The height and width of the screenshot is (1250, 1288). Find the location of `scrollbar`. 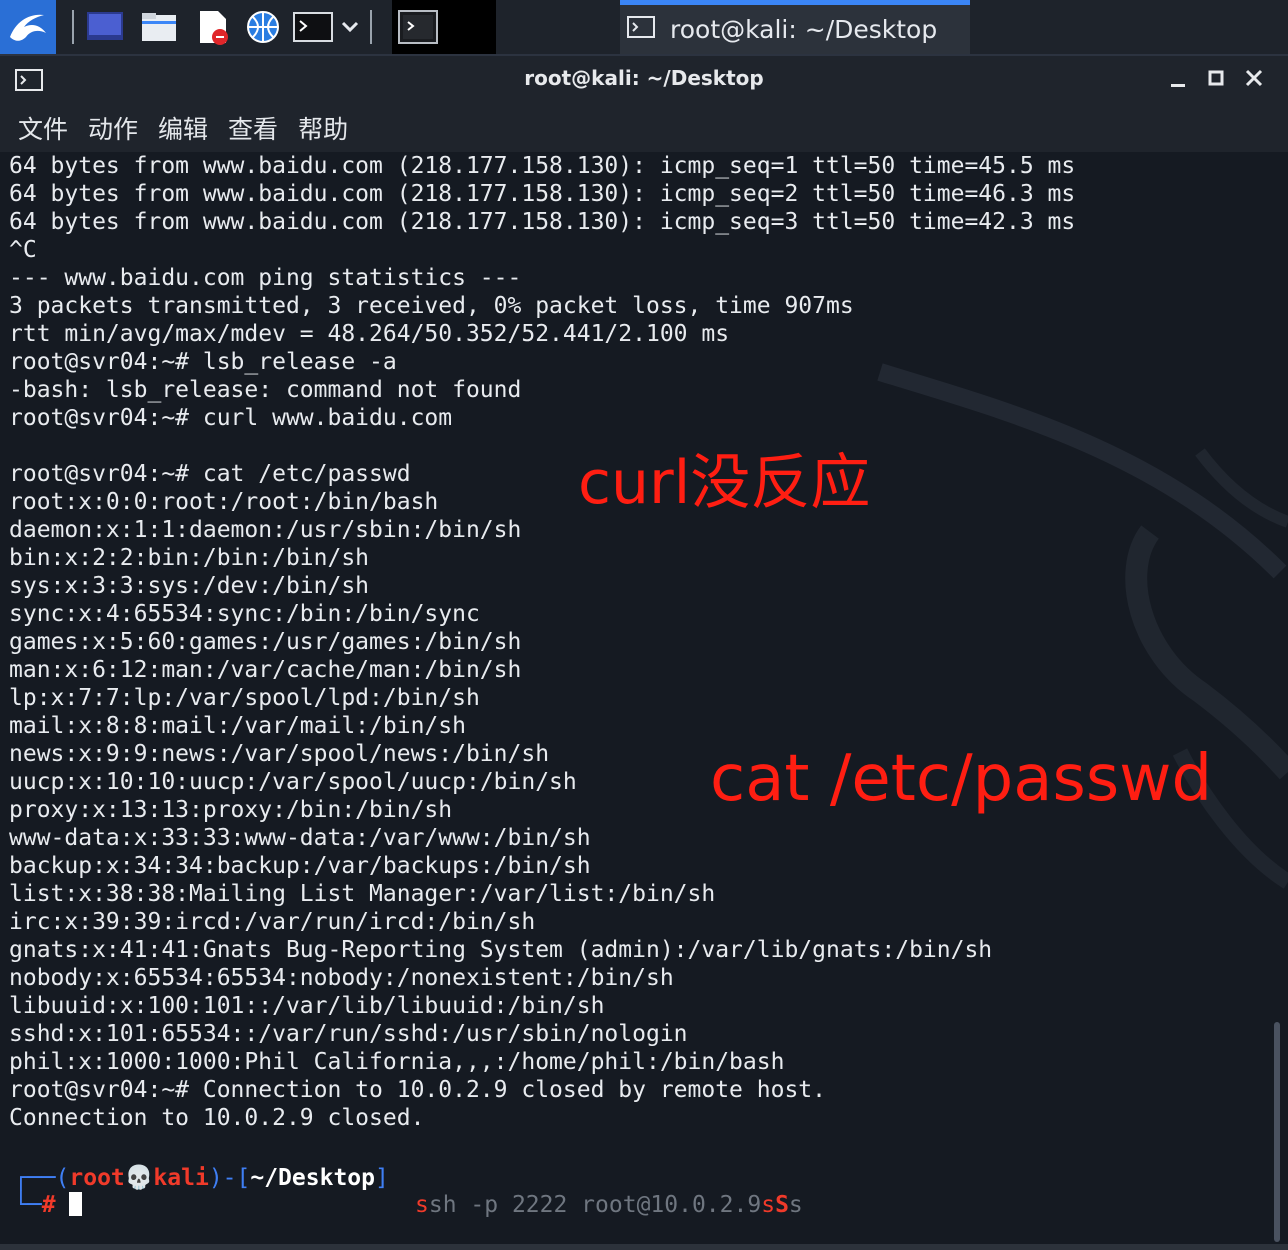

scrollbar is located at coordinates (1277, 1132).